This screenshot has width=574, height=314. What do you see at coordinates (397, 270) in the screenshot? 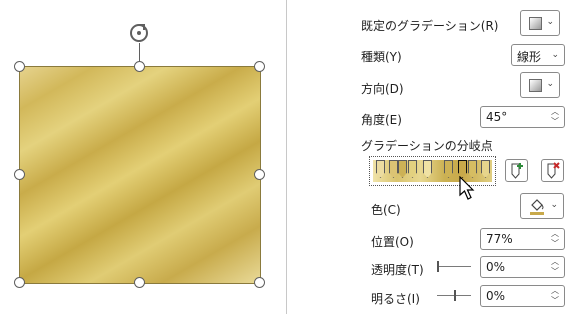
I see `transparency-label: 透明度(T)` at bounding box center [397, 270].